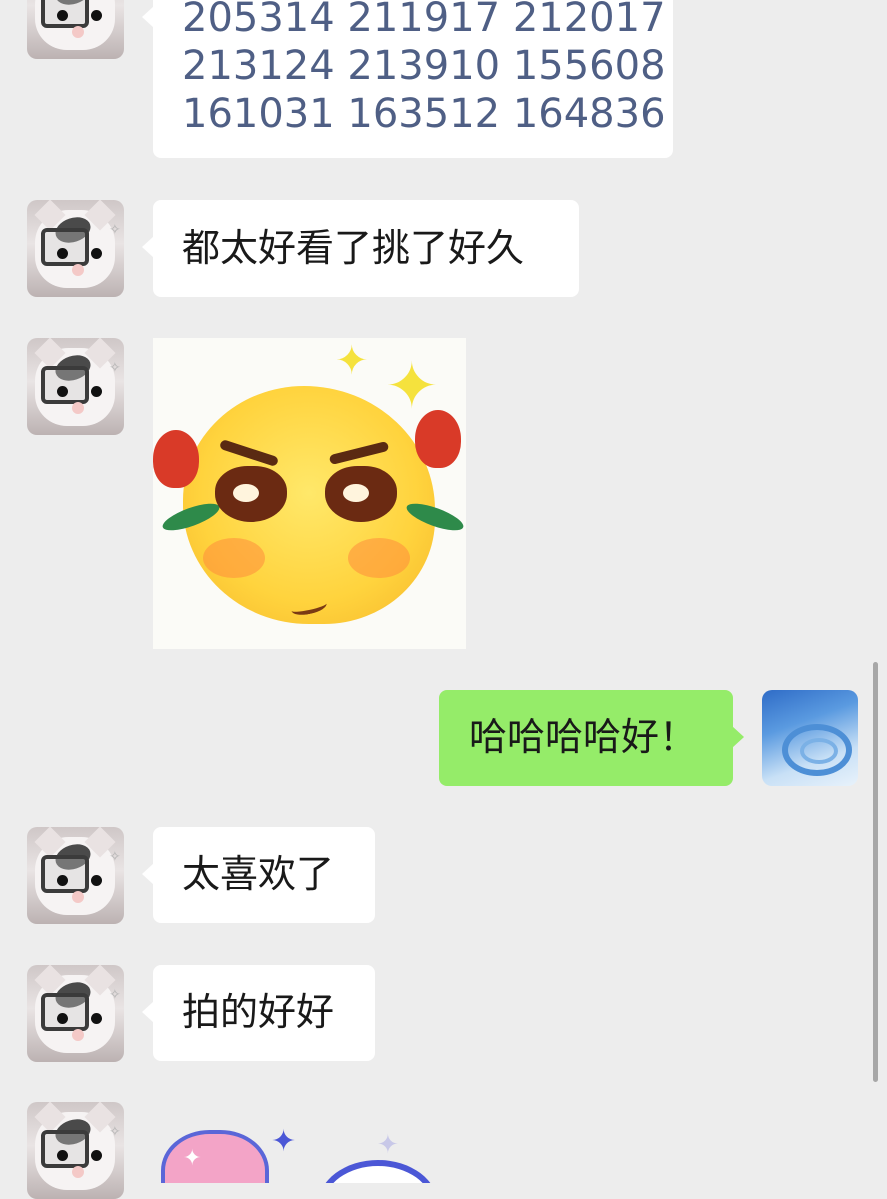  I want to click on my-avatar, so click(810, 738).